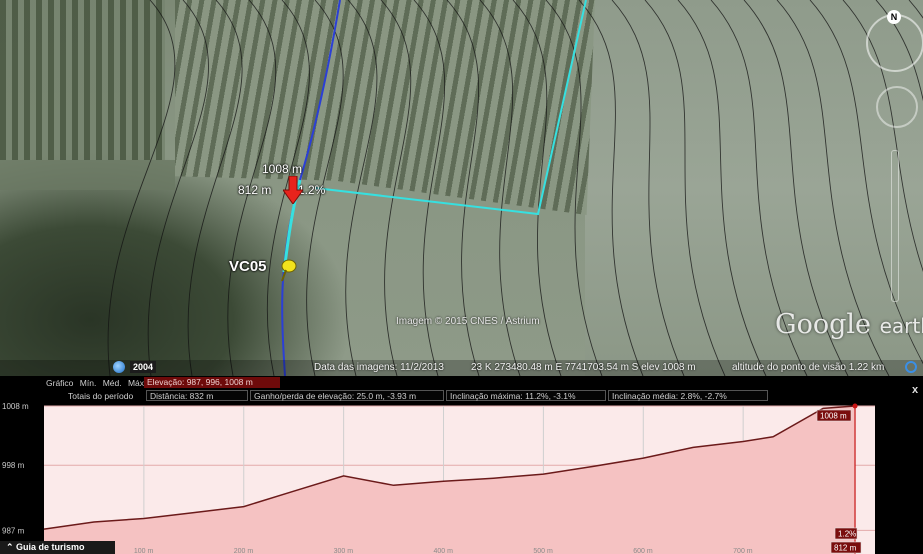 The image size is (923, 554). What do you see at coordinates (144, 551) in the screenshot?
I see `x-tick-label: 100 m` at bounding box center [144, 551].